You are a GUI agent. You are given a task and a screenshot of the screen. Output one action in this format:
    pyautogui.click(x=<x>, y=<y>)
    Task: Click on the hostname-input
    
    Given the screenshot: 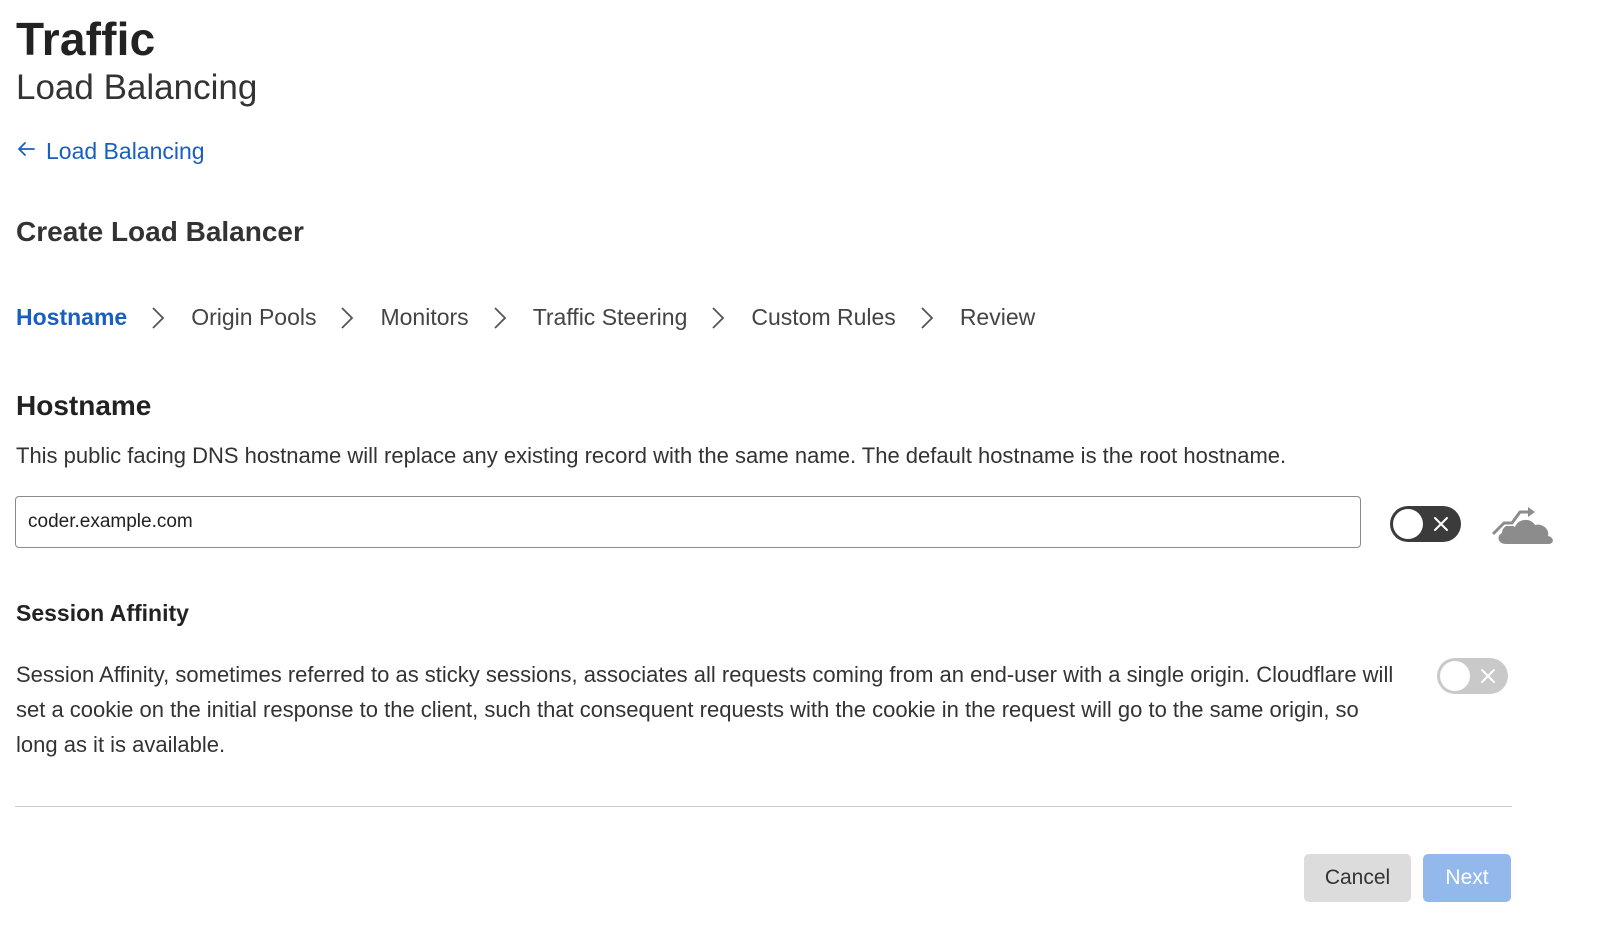 What is the action you would take?
    pyautogui.click(x=688, y=522)
    